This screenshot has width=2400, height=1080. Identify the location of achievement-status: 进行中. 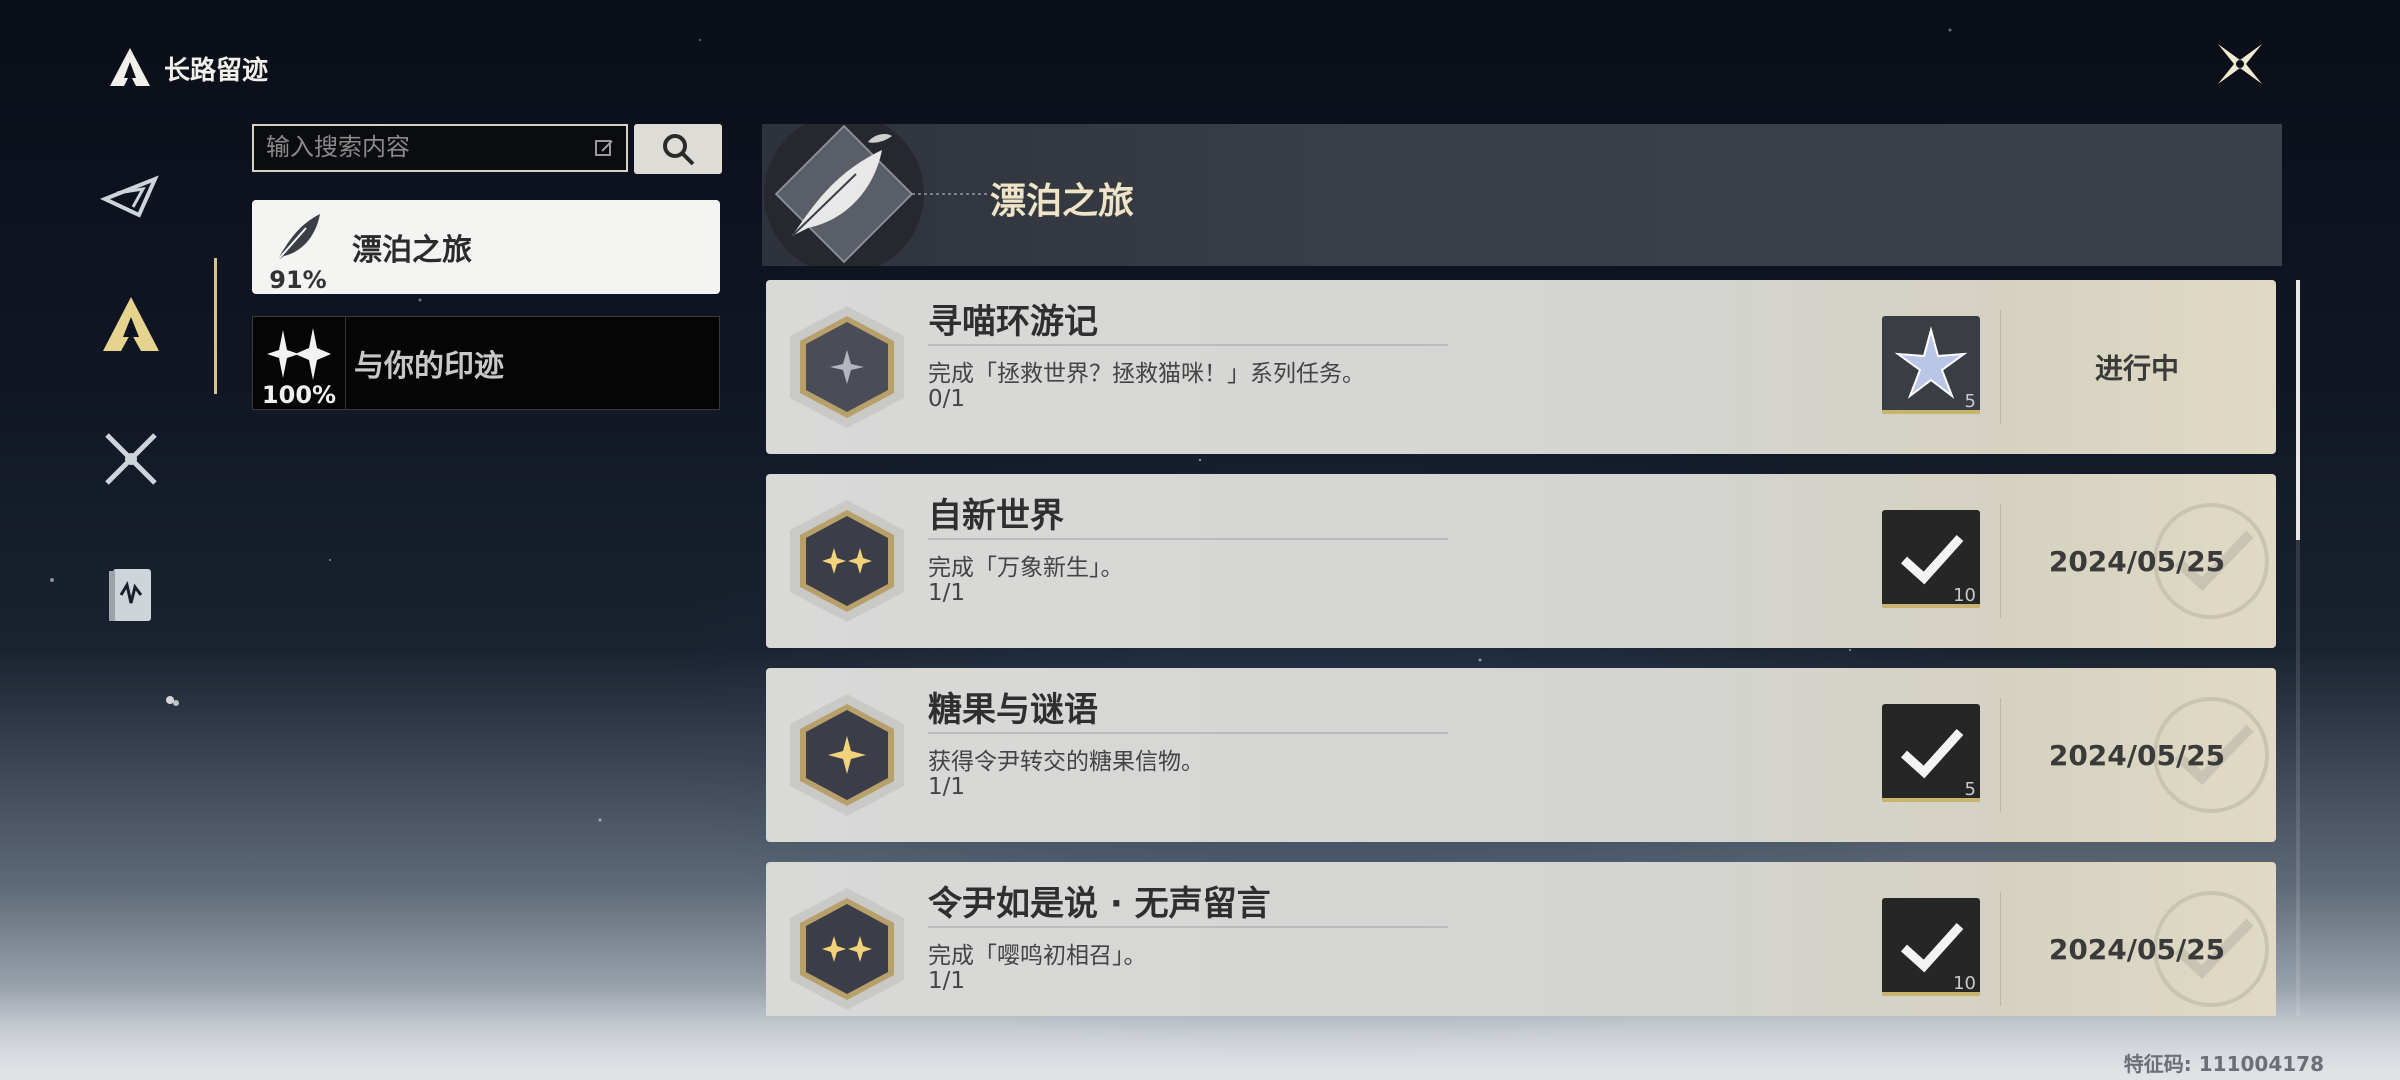
(2137, 367).